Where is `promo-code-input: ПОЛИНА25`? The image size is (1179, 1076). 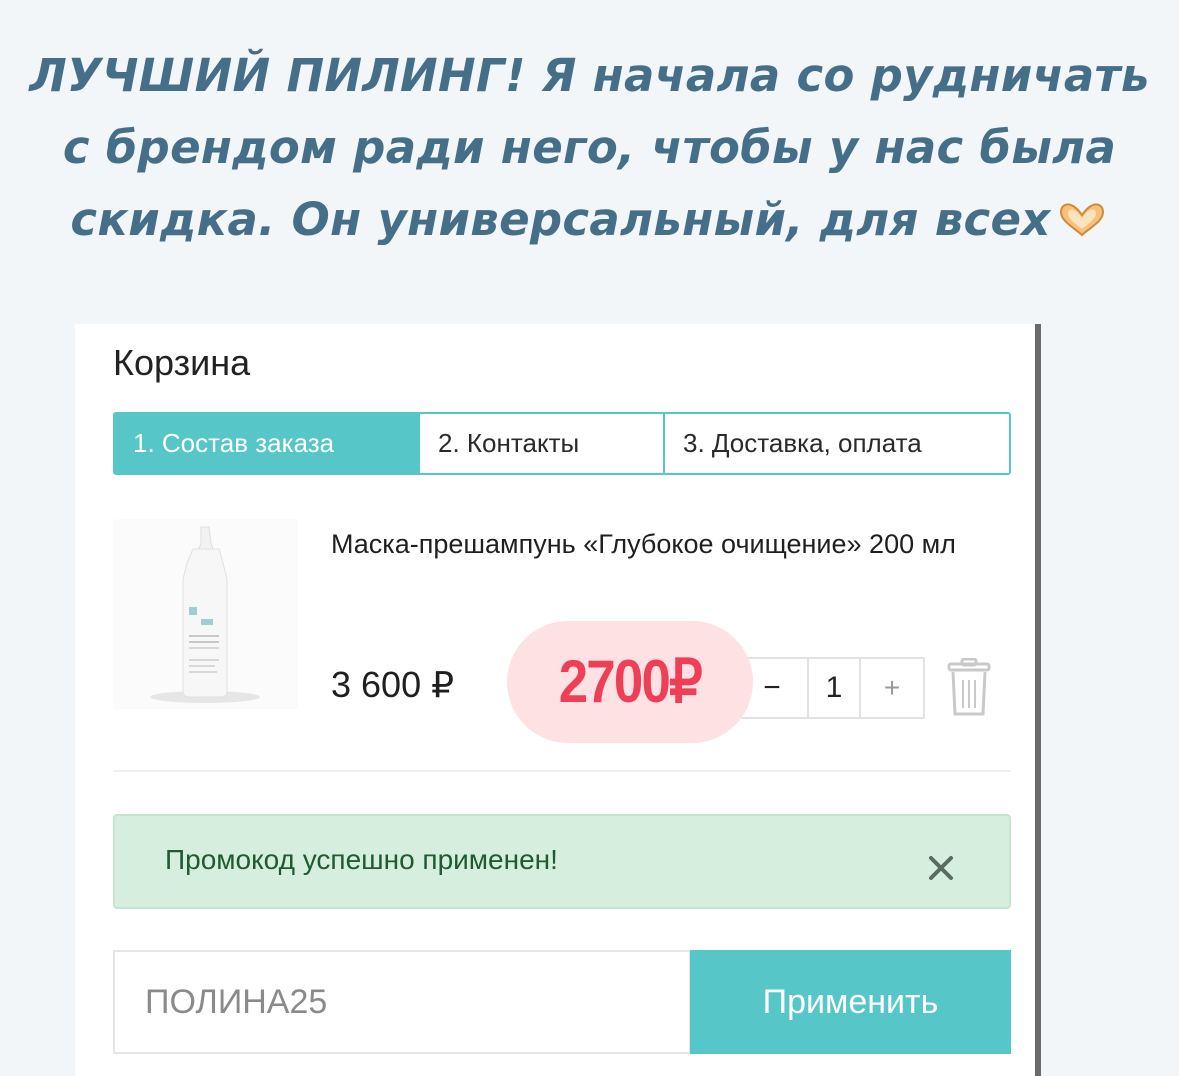
promo-code-input: ПОЛИНА25 is located at coordinates (402, 1002).